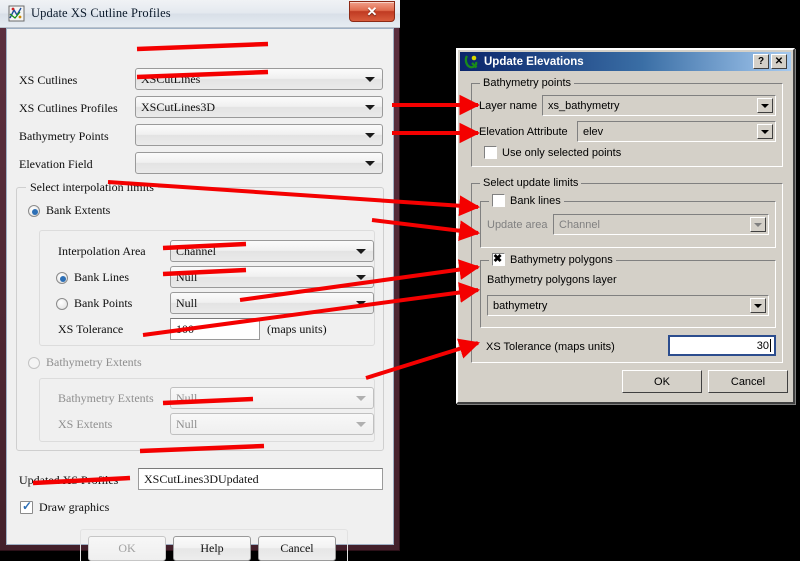 Image resolution: width=800 pixels, height=561 pixels. Describe the element at coordinates (85, 424) in the screenshot. I see `xs-extents-label: XS Extents` at that location.